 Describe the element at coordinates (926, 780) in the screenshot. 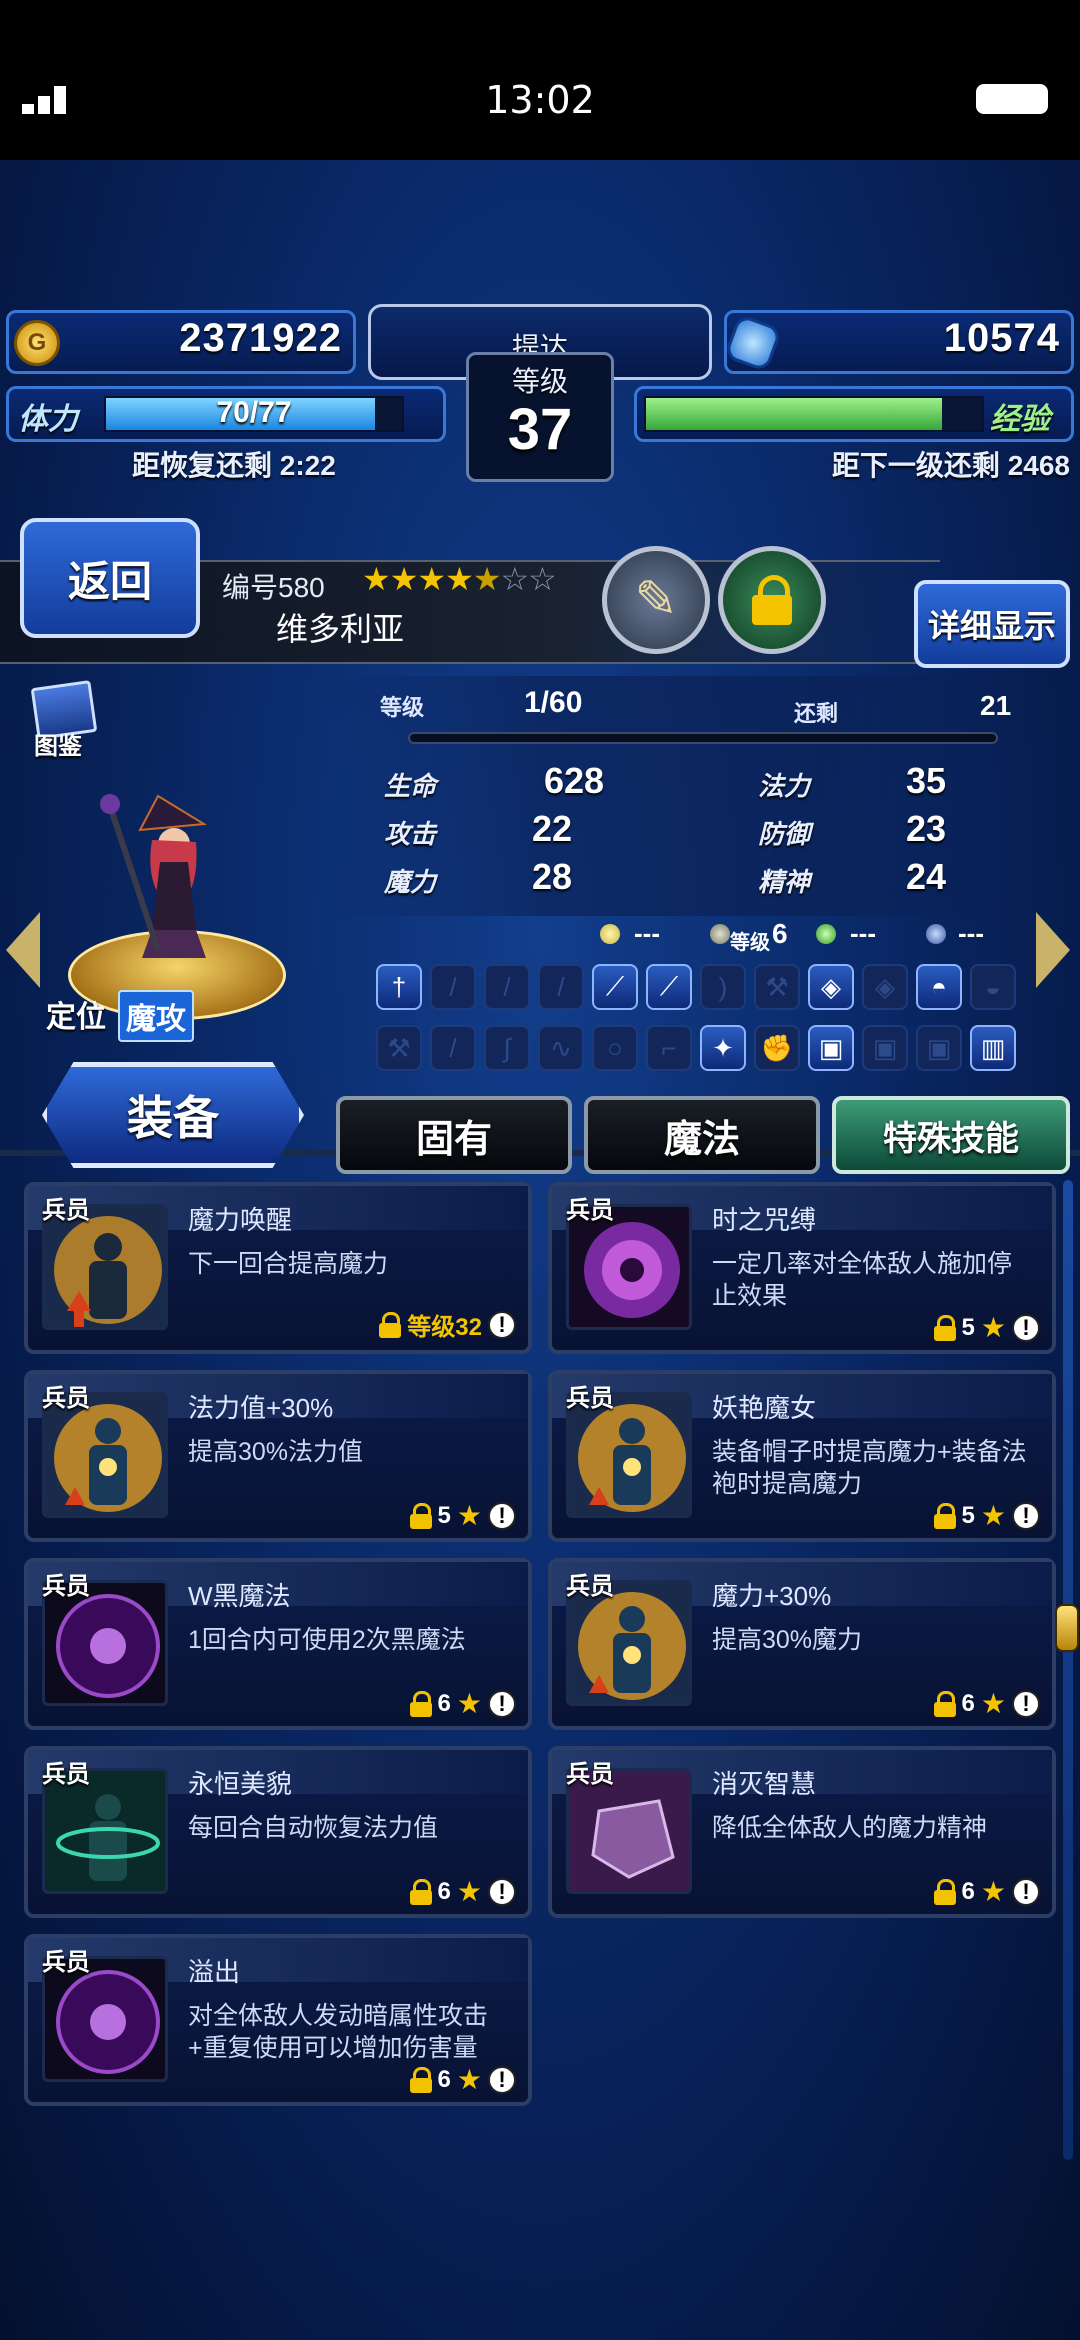

I see `mp-value: 35` at that location.